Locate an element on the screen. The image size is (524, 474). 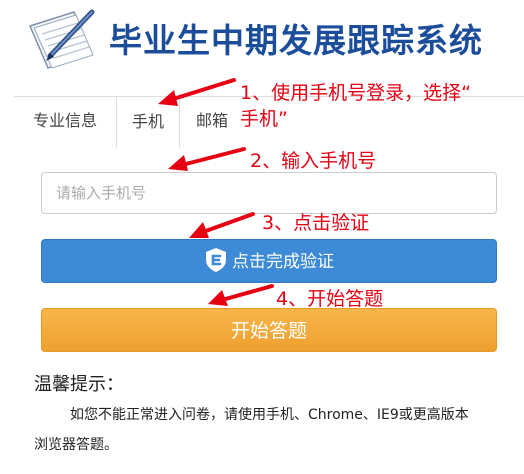
annotation-step1-line2: 手机” is located at coordinates (264, 119).